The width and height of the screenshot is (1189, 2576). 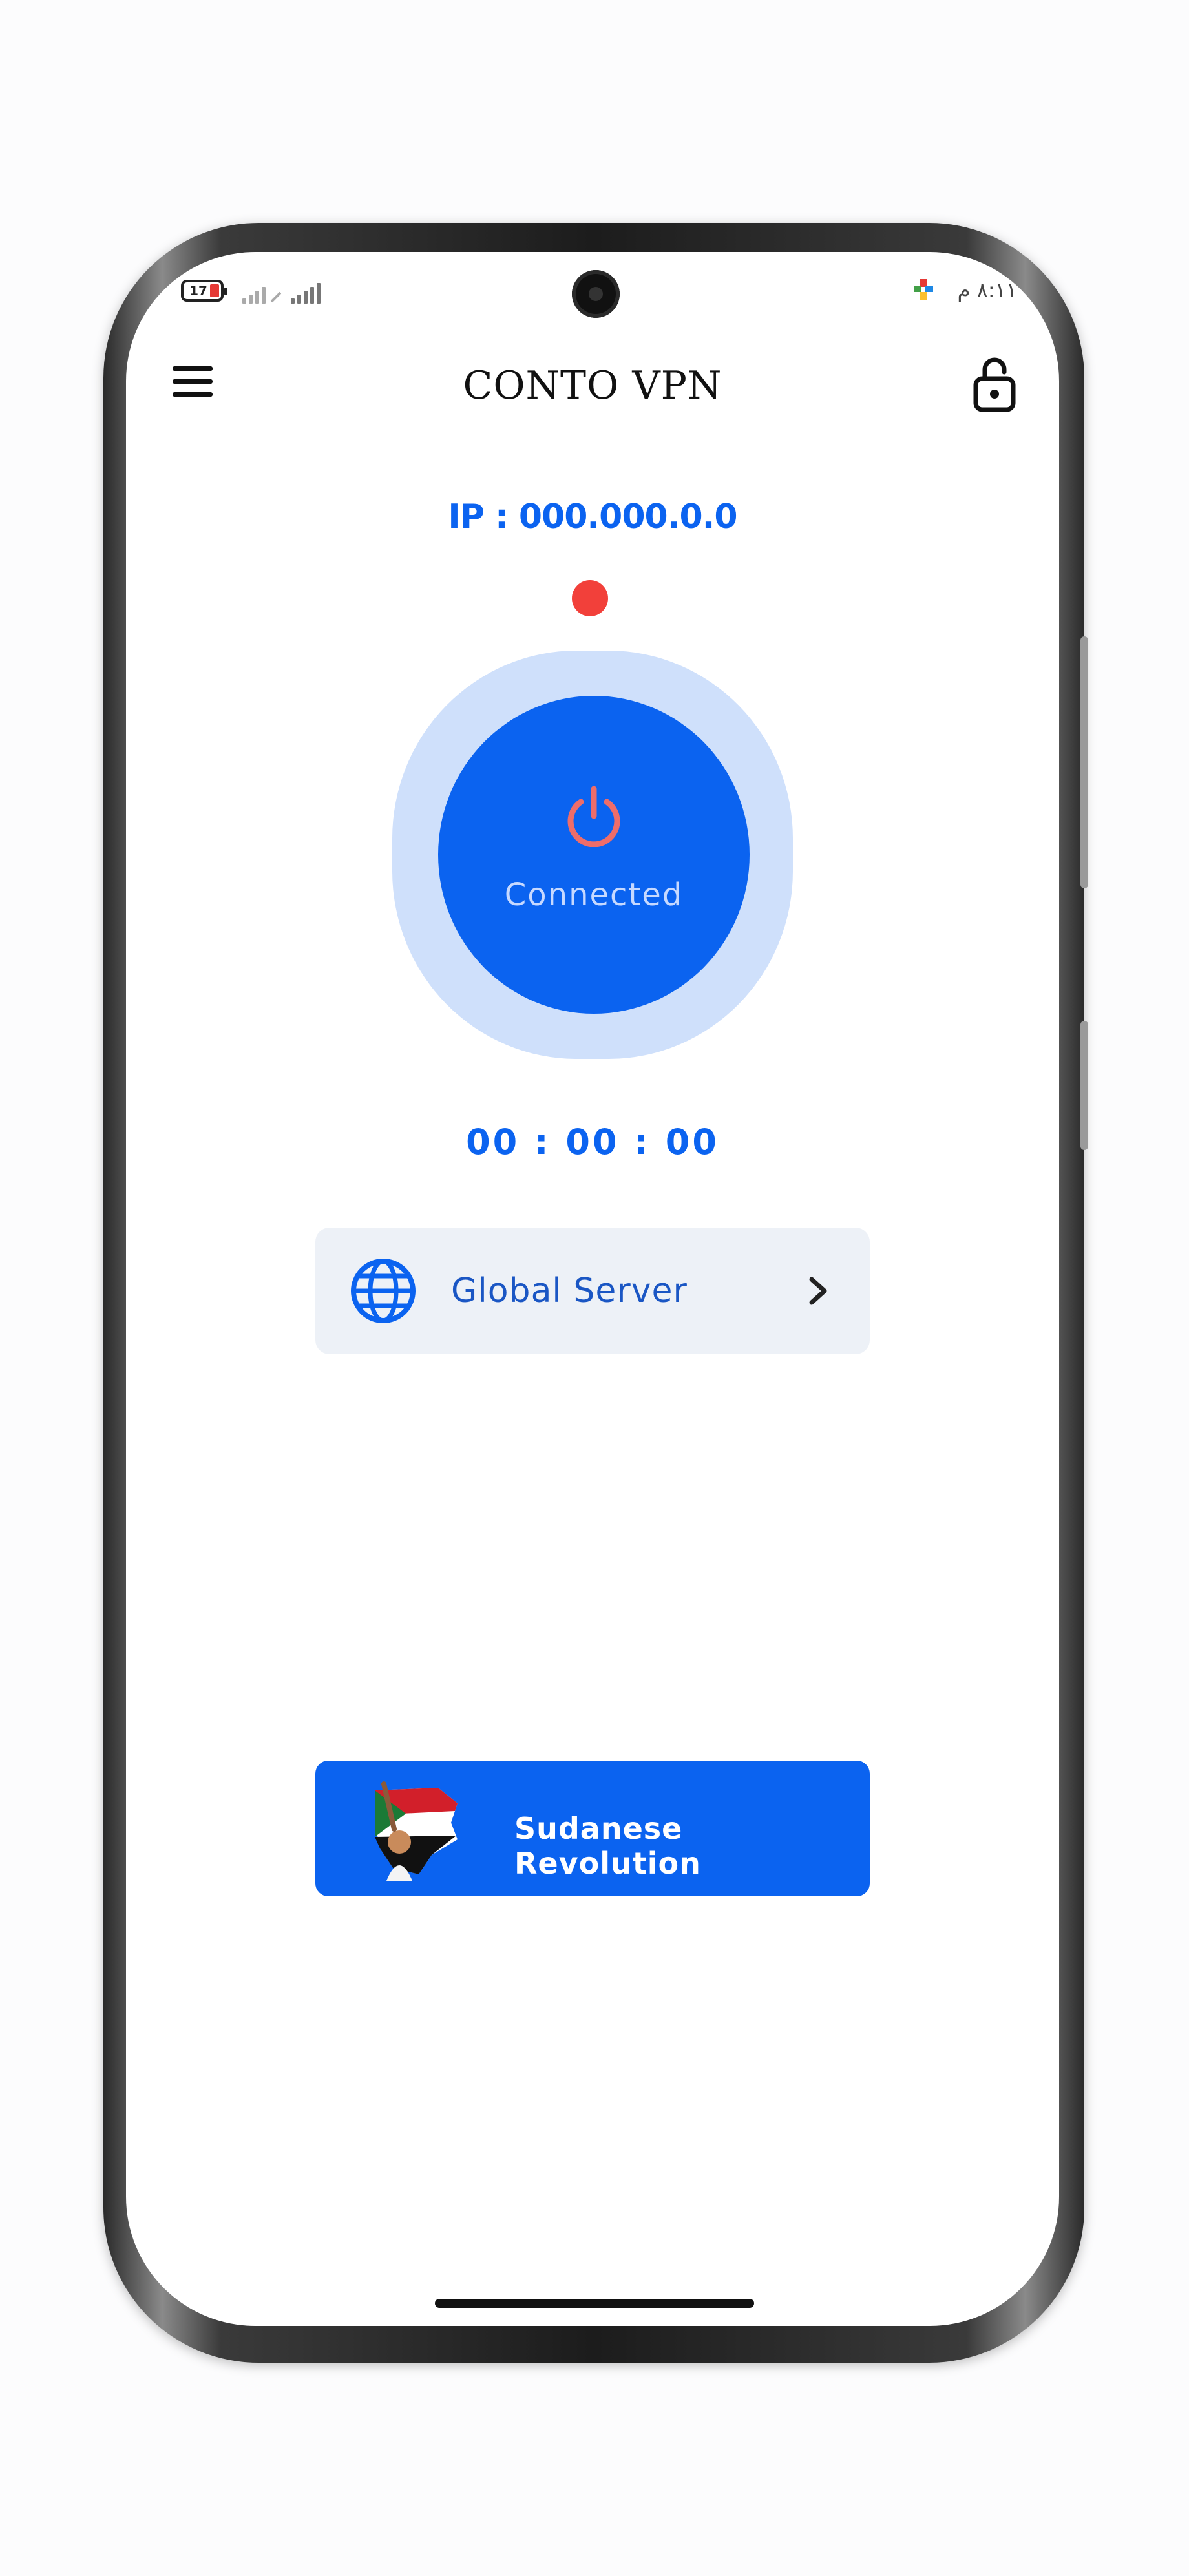 I want to click on globe-icon, so click(x=384, y=1291).